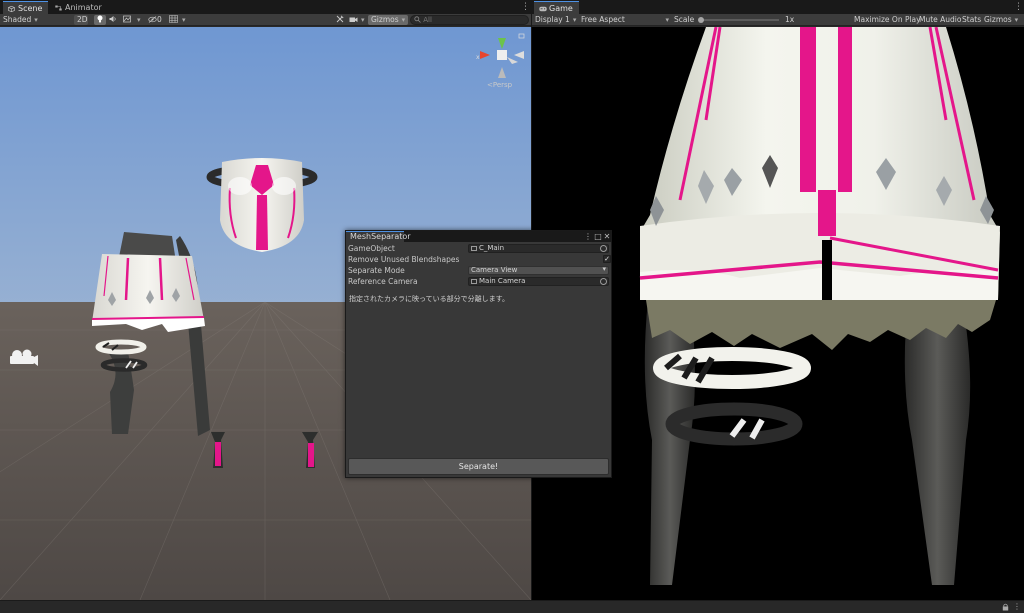  I want to click on tab-animator-label: Animator, so click(83, 7).